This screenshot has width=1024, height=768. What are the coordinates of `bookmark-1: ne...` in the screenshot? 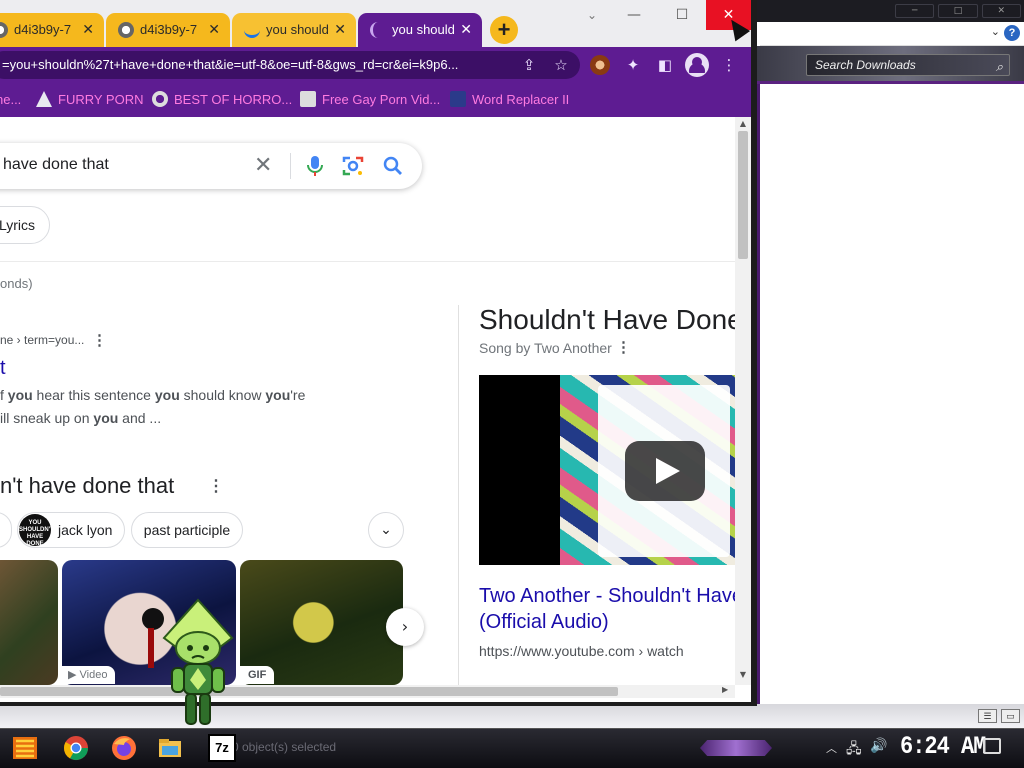 It's located at (10, 100).